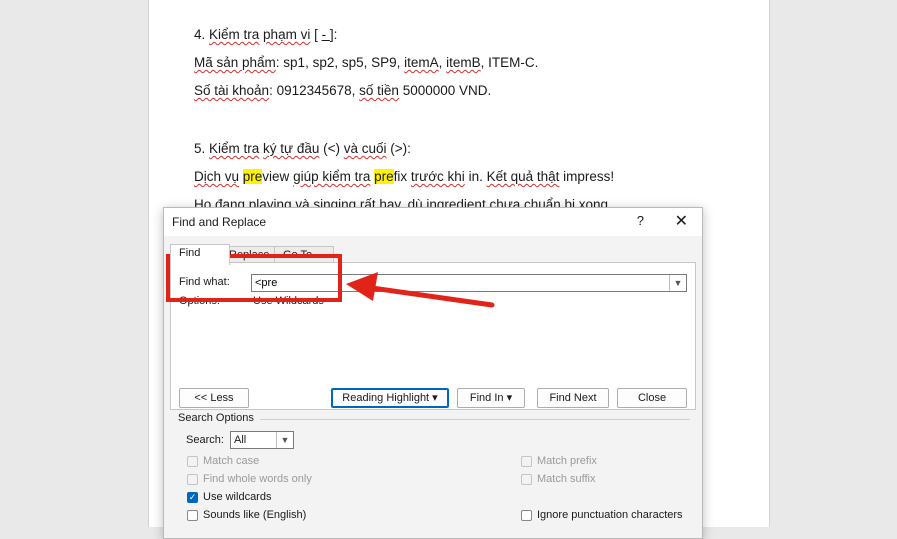 This screenshot has width=897, height=539. I want to click on tab-find: Find, so click(200, 254).